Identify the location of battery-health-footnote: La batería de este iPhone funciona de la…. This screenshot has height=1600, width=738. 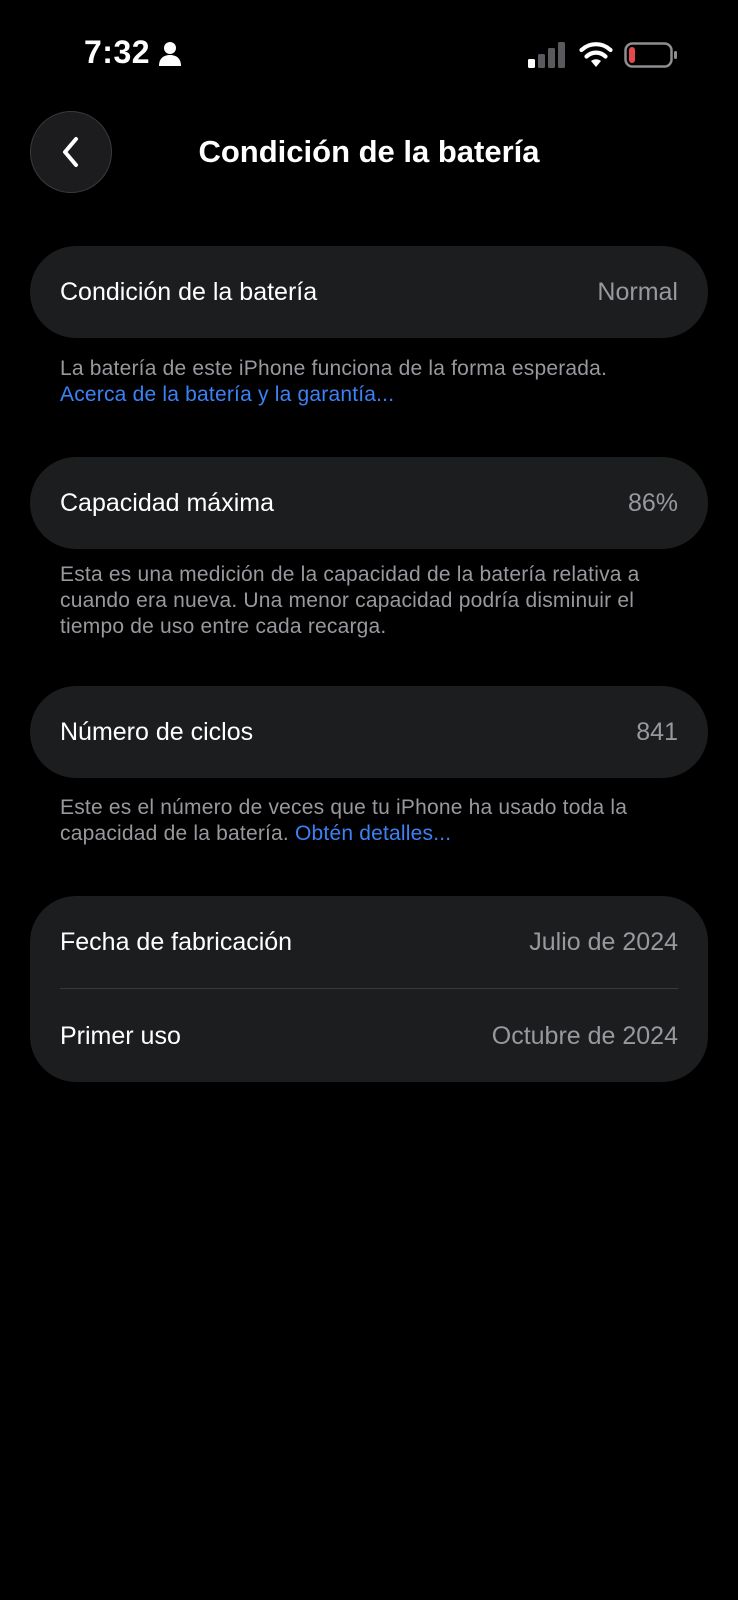
(370, 382).